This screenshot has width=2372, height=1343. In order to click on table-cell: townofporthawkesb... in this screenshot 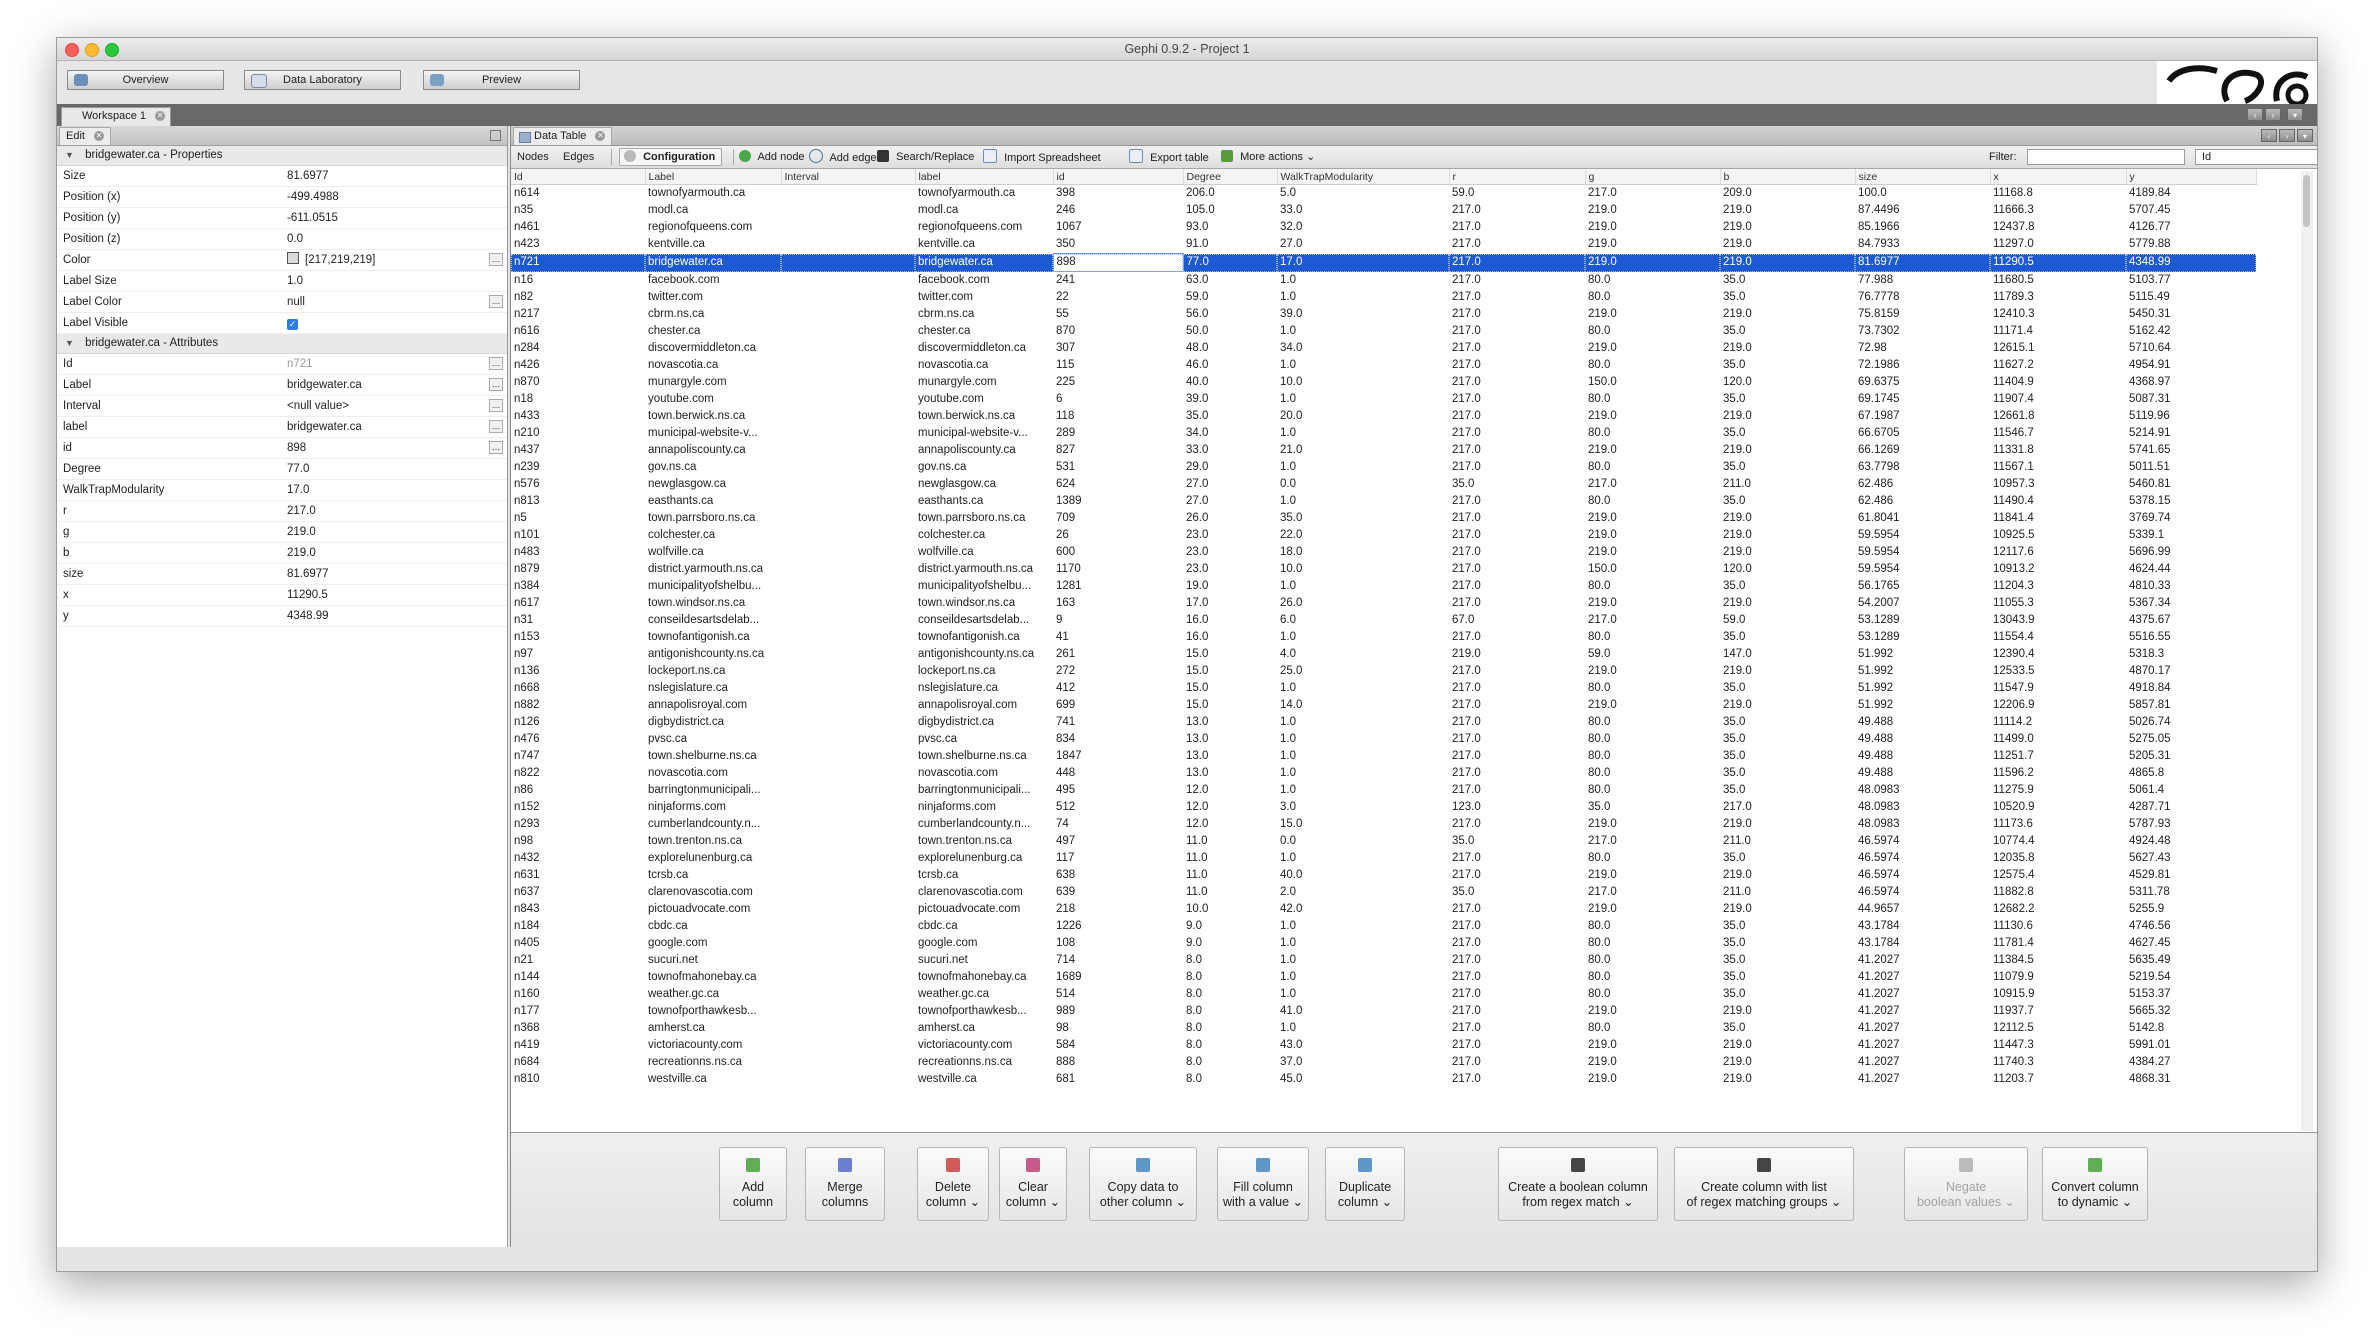, I will do `click(984, 1011)`.